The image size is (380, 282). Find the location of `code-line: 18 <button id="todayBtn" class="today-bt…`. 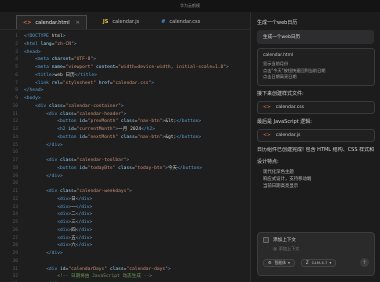

code-line: 18 <button id="todayBtn" class="today-bt… is located at coordinates (125, 169).